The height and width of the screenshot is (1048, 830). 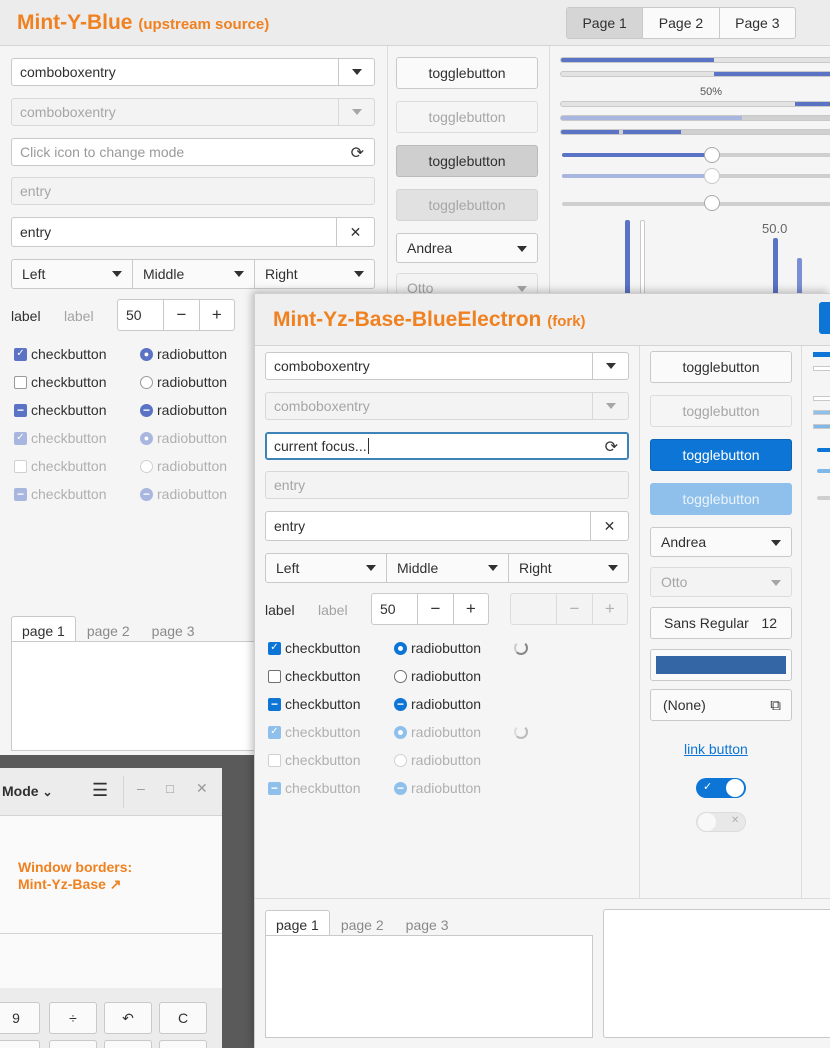 I want to click on radiobutton-unchecked-disabled: radiobutton, so click(x=183, y=466).